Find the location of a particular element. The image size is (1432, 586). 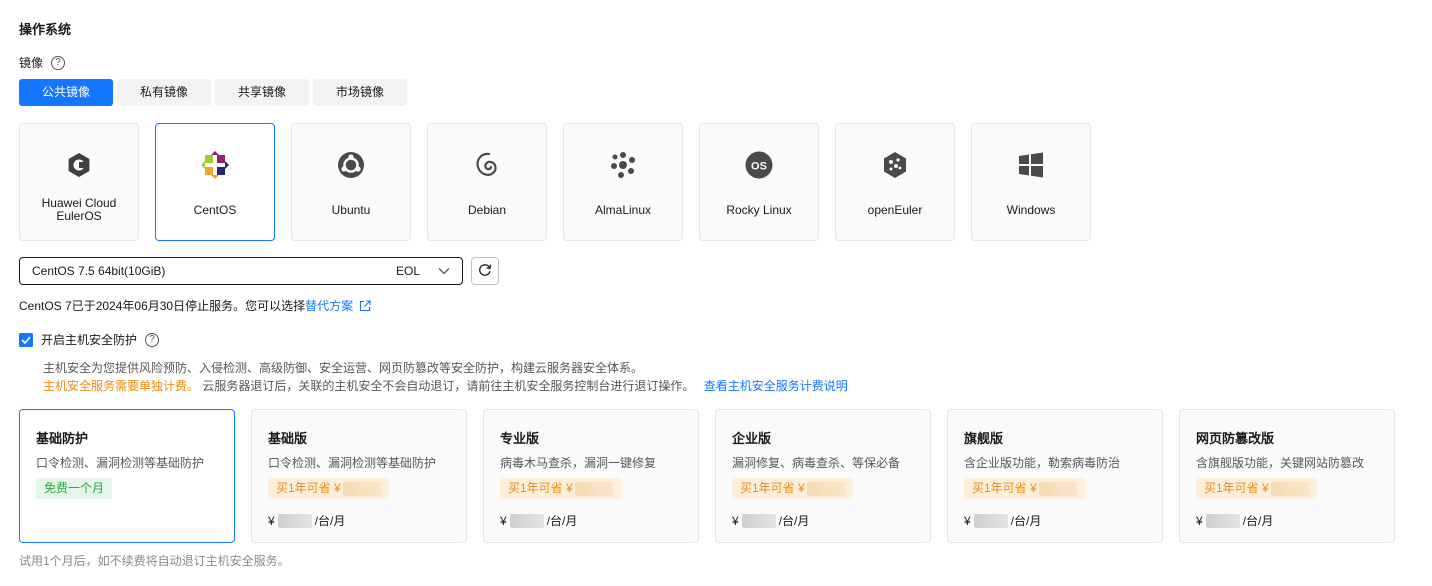

plan-desc: 病毒木马查杀，漏洞一键修复 is located at coordinates (578, 463).